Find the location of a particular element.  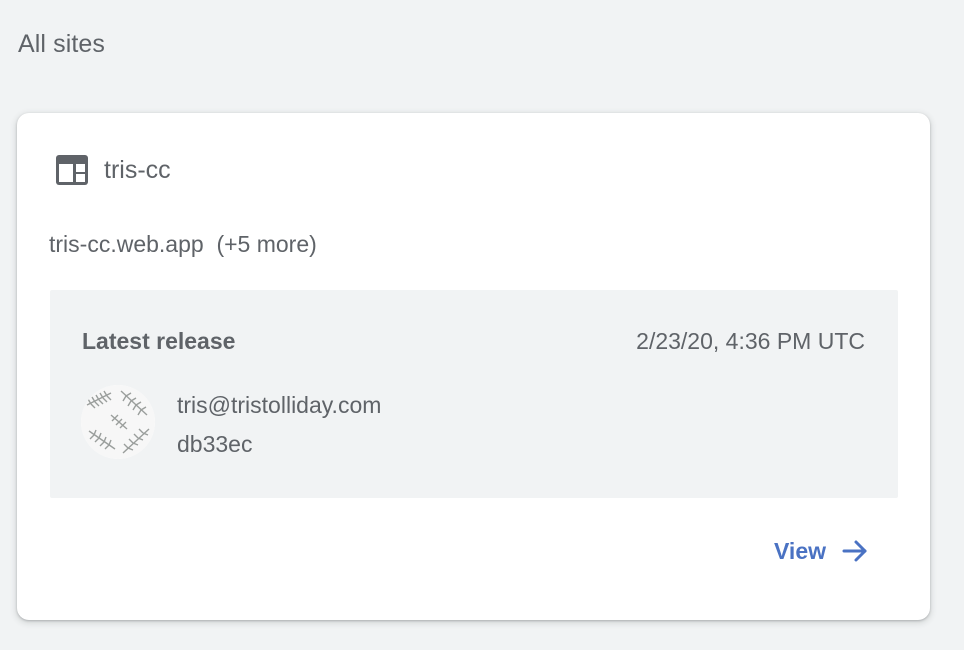

release-label: Latest release is located at coordinates (159, 341).